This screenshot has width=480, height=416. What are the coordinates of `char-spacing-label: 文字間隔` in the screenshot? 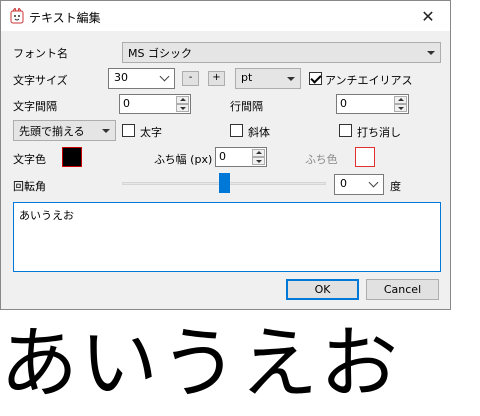 It's located at (35, 106).